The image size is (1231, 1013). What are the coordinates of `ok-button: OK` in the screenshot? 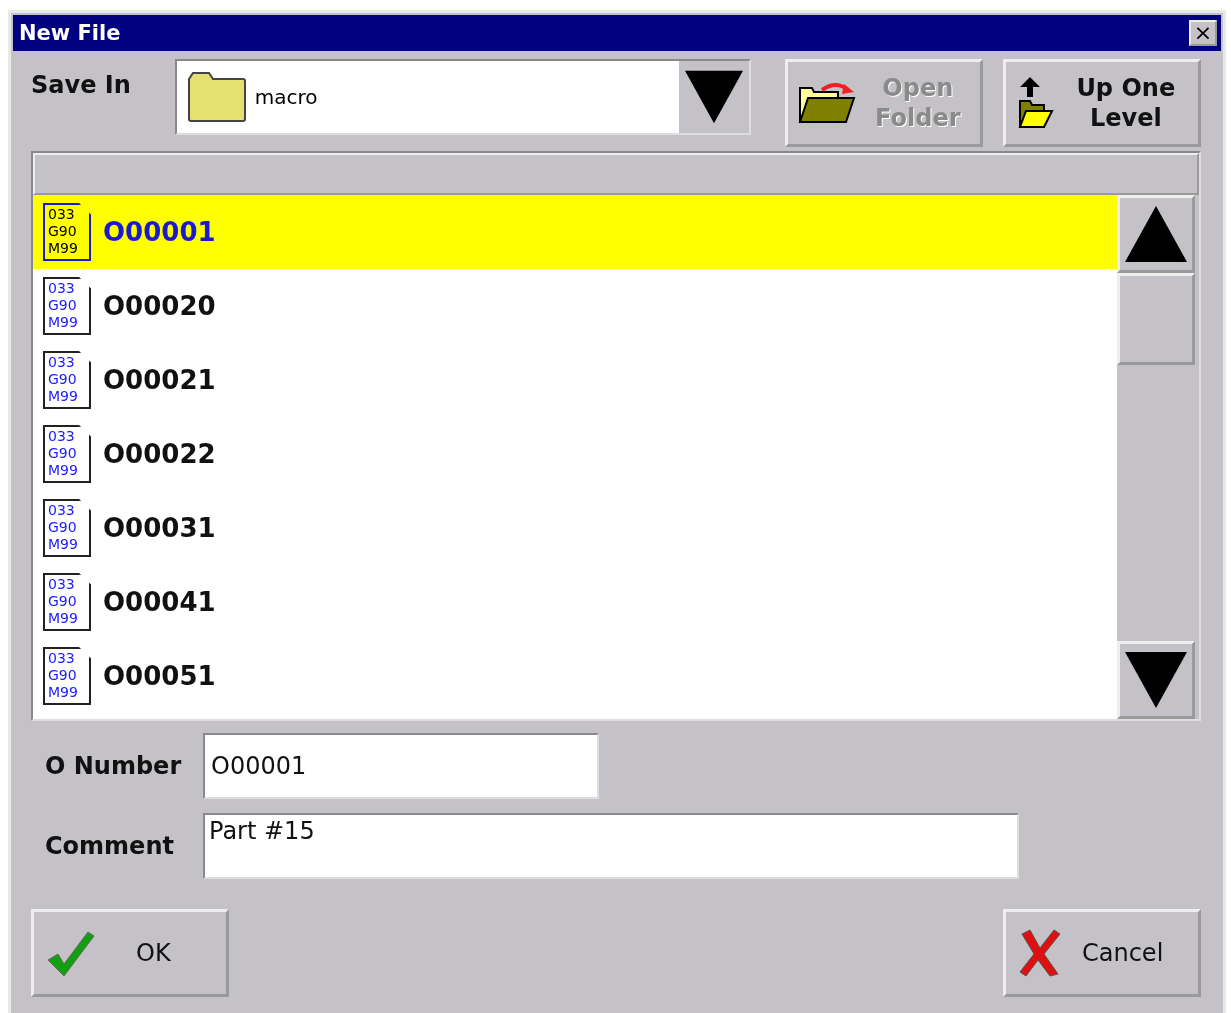 It's located at (130, 953).